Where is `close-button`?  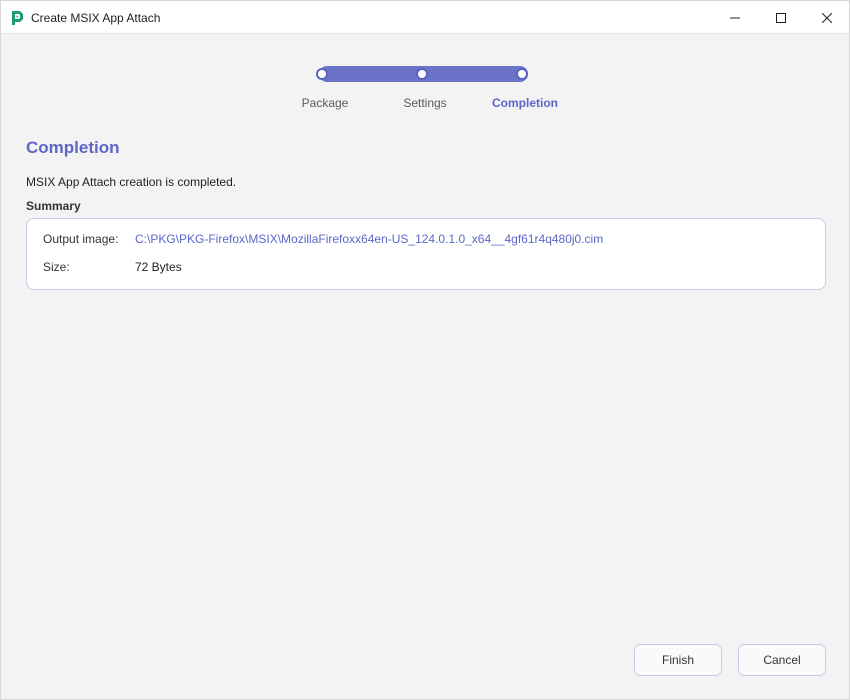 close-button is located at coordinates (827, 17).